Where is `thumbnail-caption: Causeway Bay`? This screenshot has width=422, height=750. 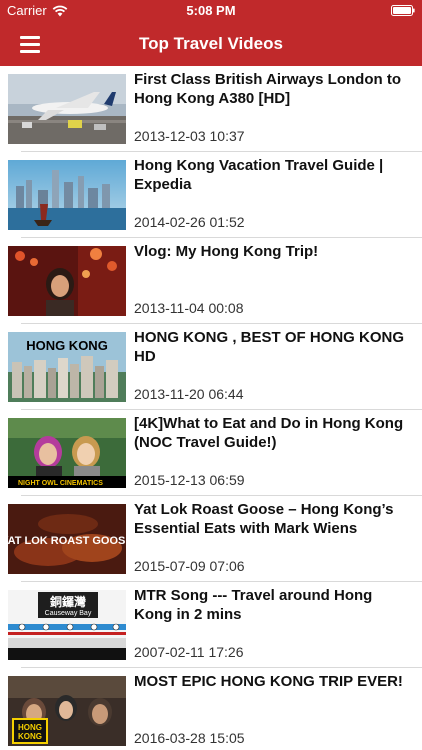 thumbnail-caption: Causeway Bay is located at coordinates (68, 613).